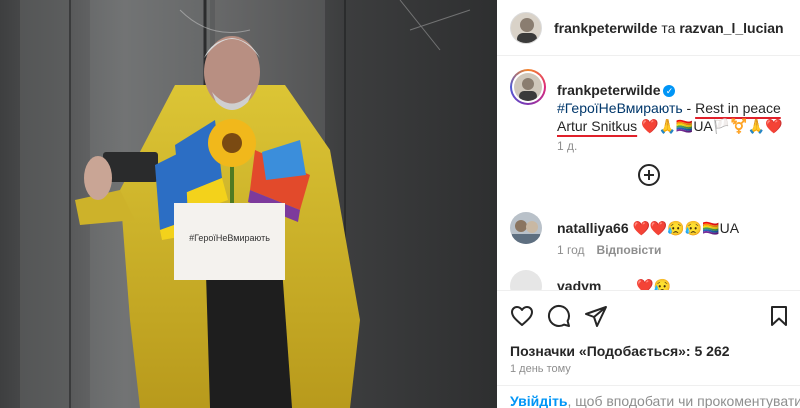 The height and width of the screenshot is (408, 800). Describe the element at coordinates (567, 146) in the screenshot. I see `caption-time: 1 д.` at that location.